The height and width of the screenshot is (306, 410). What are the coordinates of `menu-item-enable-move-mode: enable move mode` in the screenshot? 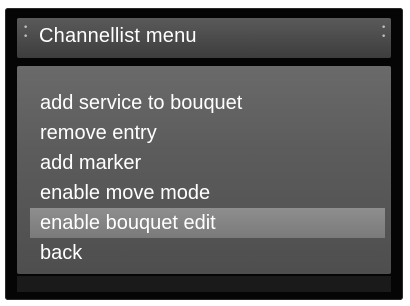 It's located at (204, 193).